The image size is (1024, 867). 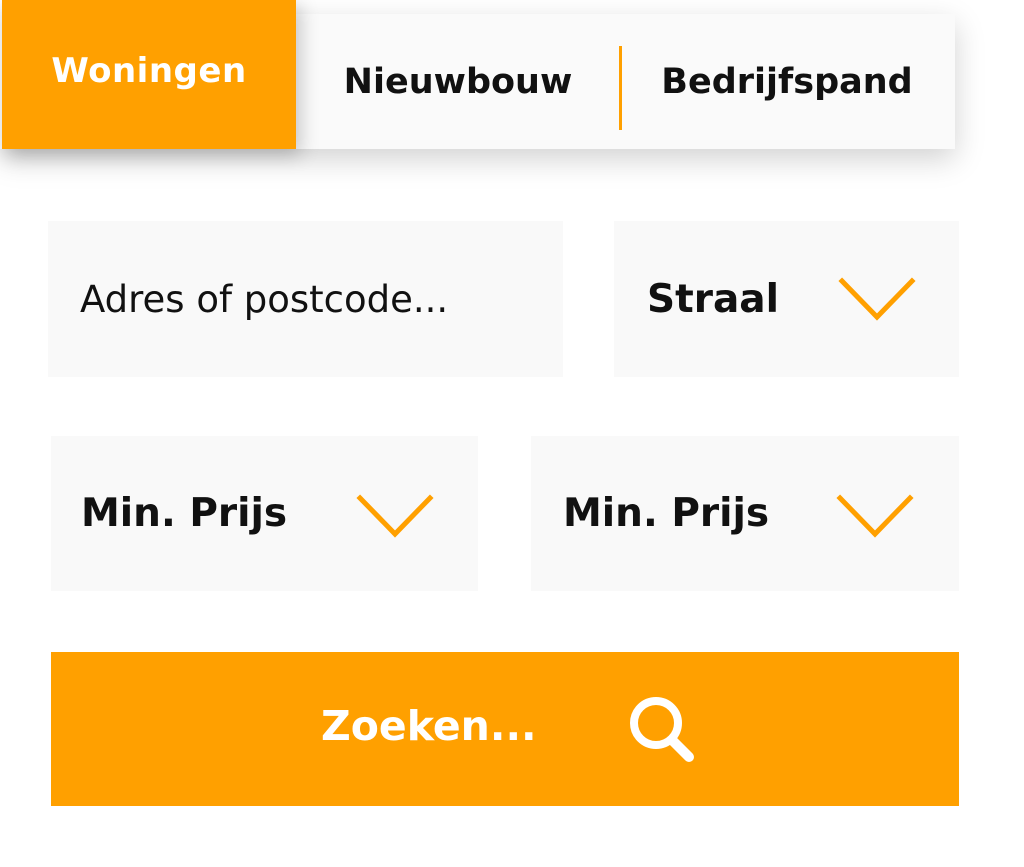 I want to click on tab-woningen: Woningen, so click(x=149, y=74).